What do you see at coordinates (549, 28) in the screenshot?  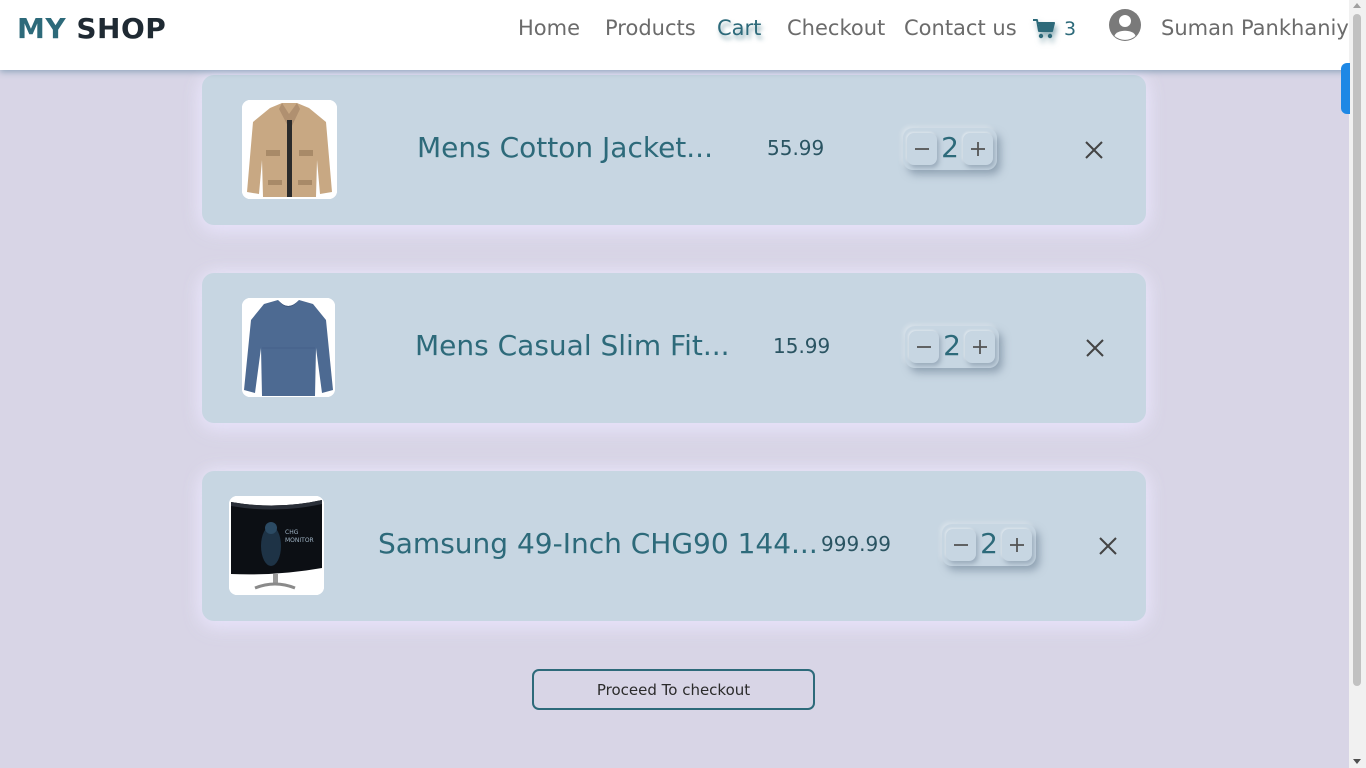 I see `nav-home: Home` at bounding box center [549, 28].